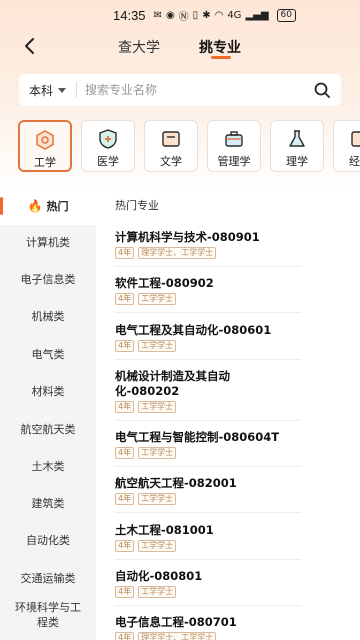  I want to click on sidebar-item-electrical: 电气类, so click(48, 354).